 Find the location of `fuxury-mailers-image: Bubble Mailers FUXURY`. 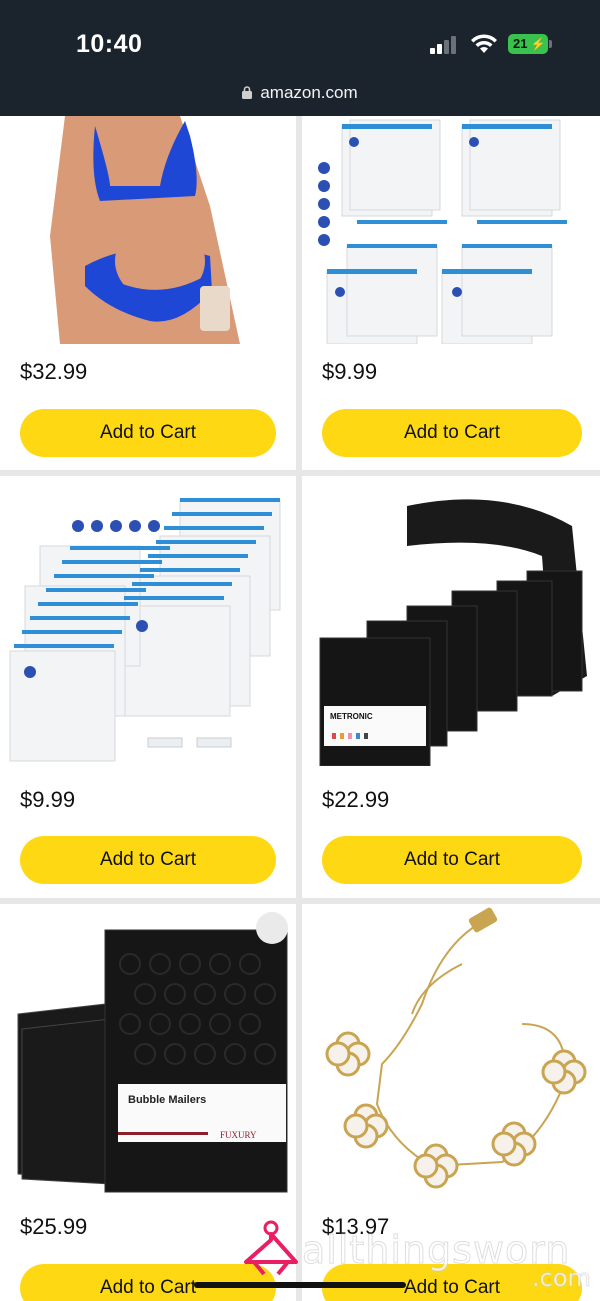

fuxury-mailers-image: Bubble Mailers FUXURY is located at coordinates (148, 1049).